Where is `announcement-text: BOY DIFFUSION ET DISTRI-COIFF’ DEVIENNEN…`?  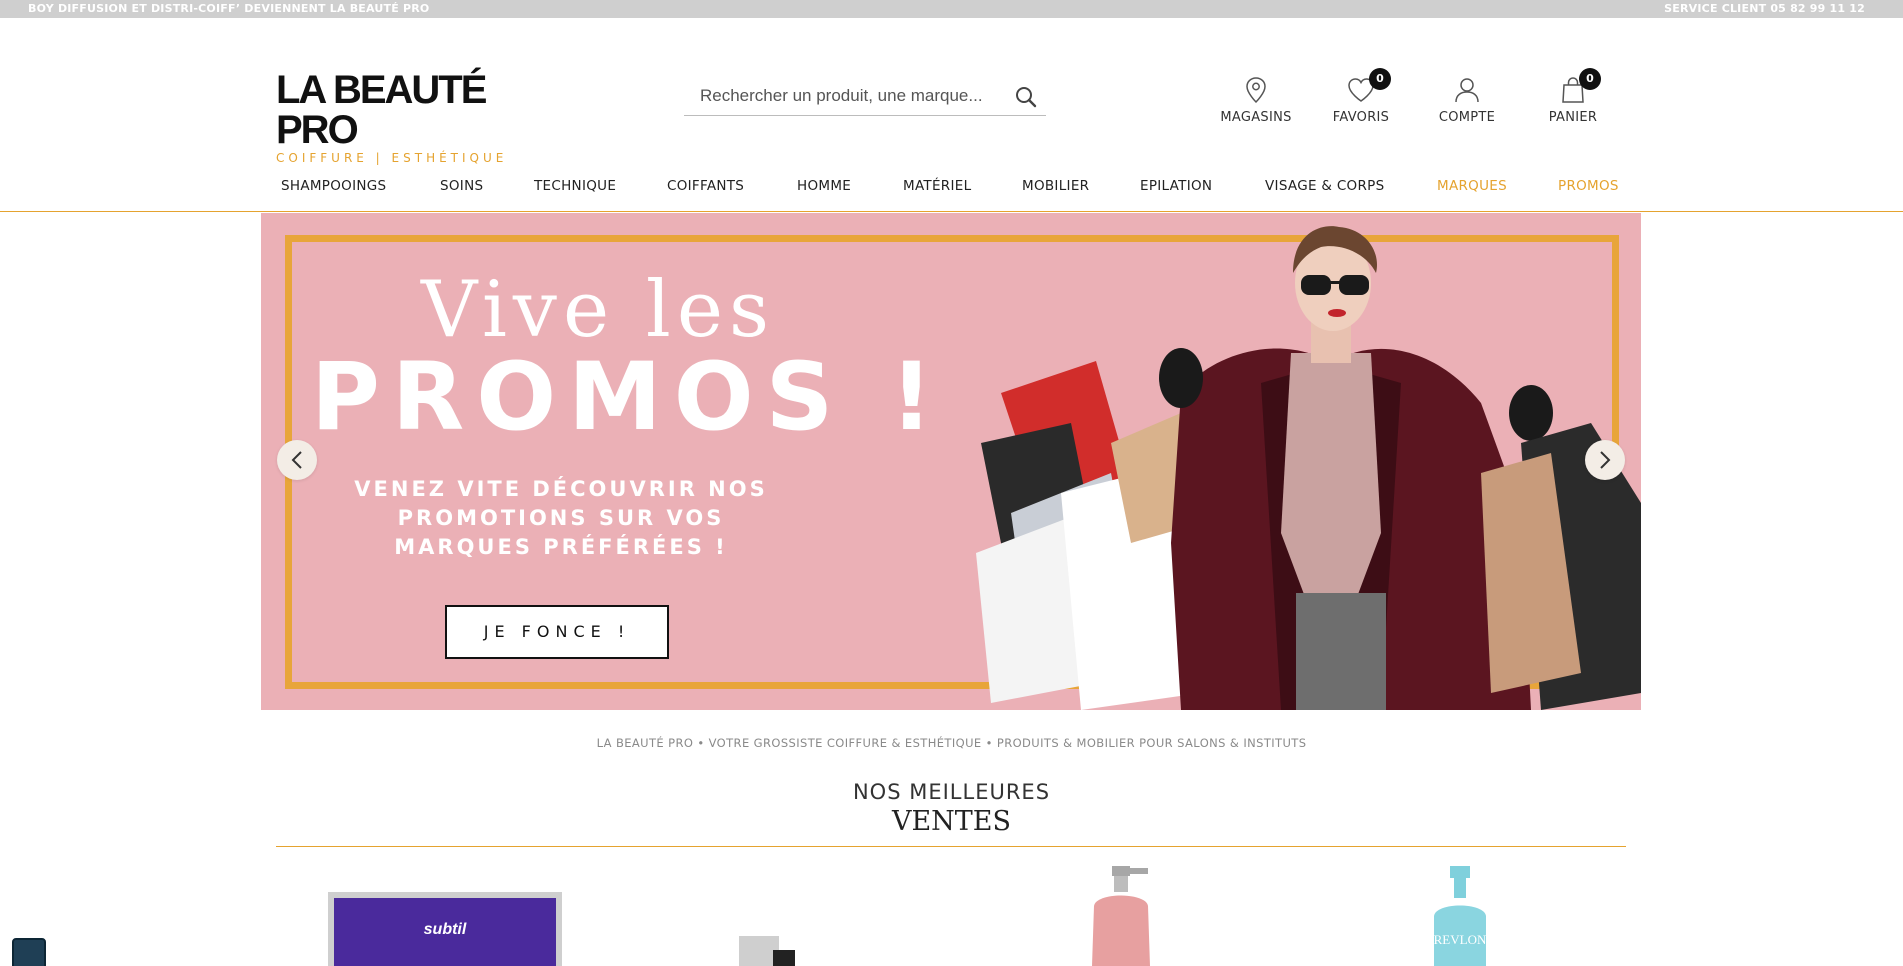 announcement-text: BOY DIFFUSION ET DISTRI-COIFF’ DEVIENNEN… is located at coordinates (229, 8).